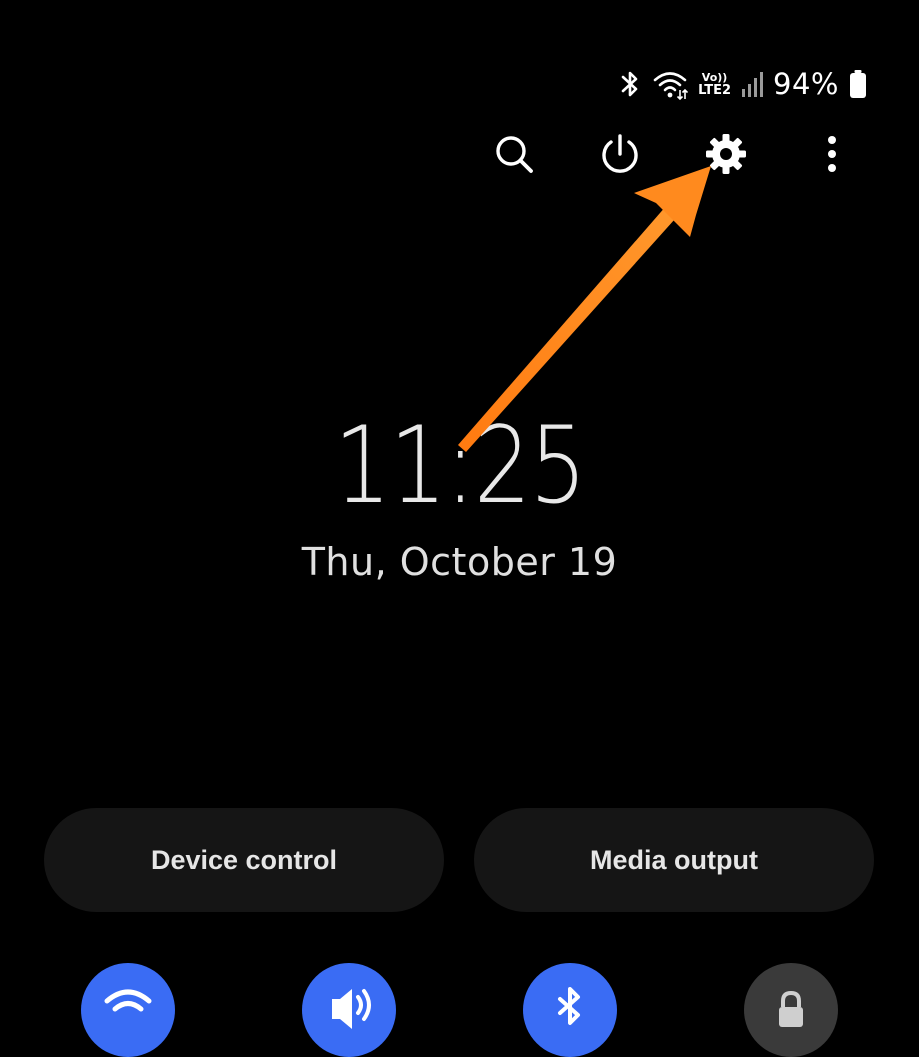 The width and height of the screenshot is (919, 1057). Describe the element at coordinates (752, 84) in the screenshot. I see `signal-icon` at that location.